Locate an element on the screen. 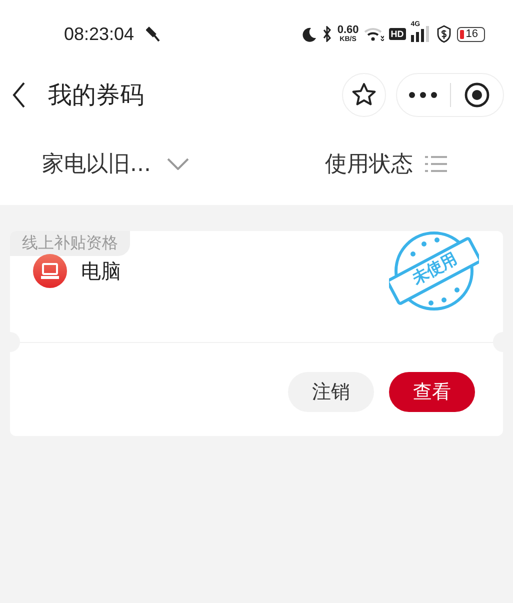 This screenshot has height=603, width=513. cancel-button: 注销 is located at coordinates (331, 392).